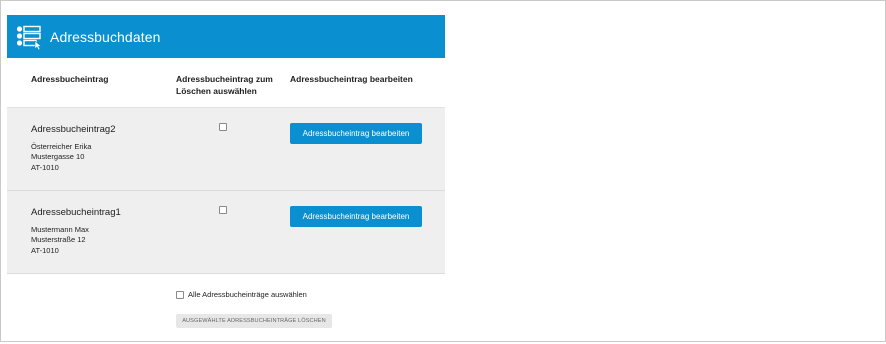 This screenshot has height=344, width=886. I want to click on column-header-edit: Adressbucheintrag bearbeiten, so click(351, 79).